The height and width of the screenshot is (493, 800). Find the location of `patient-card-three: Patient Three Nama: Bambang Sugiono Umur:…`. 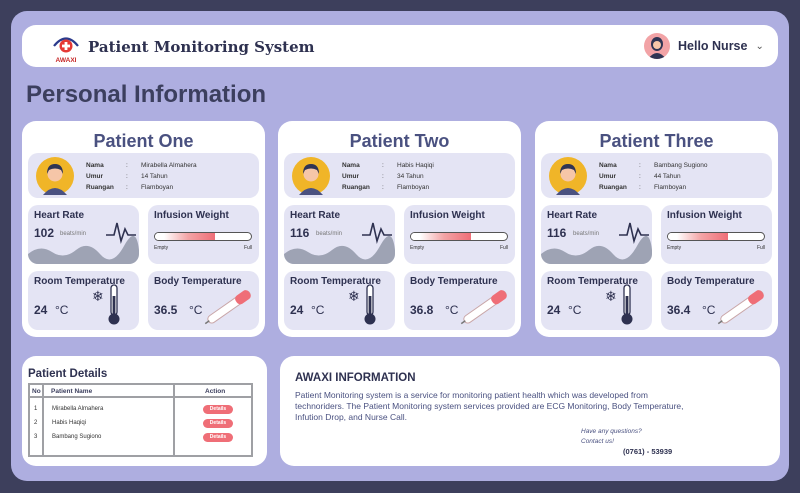

patient-card-three: Patient Three Nama: Bambang Sugiono Umur:… is located at coordinates (656, 229).